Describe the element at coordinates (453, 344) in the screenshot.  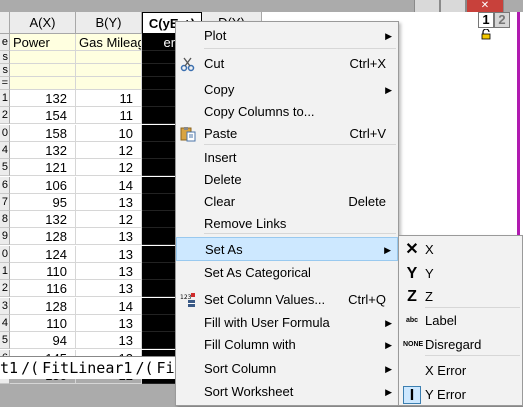
I see `submenu-item-label: Disregard` at that location.